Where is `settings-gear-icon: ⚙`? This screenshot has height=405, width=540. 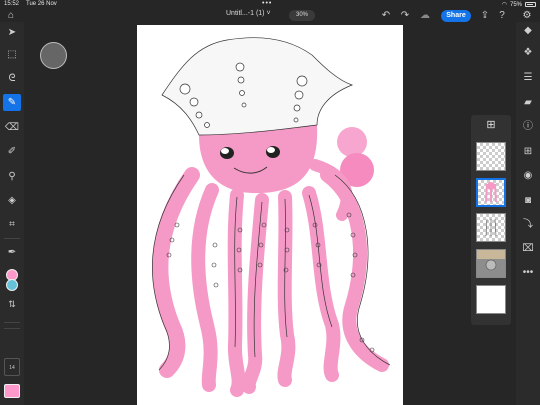 settings-gear-icon: ⚙ is located at coordinates (527, 16).